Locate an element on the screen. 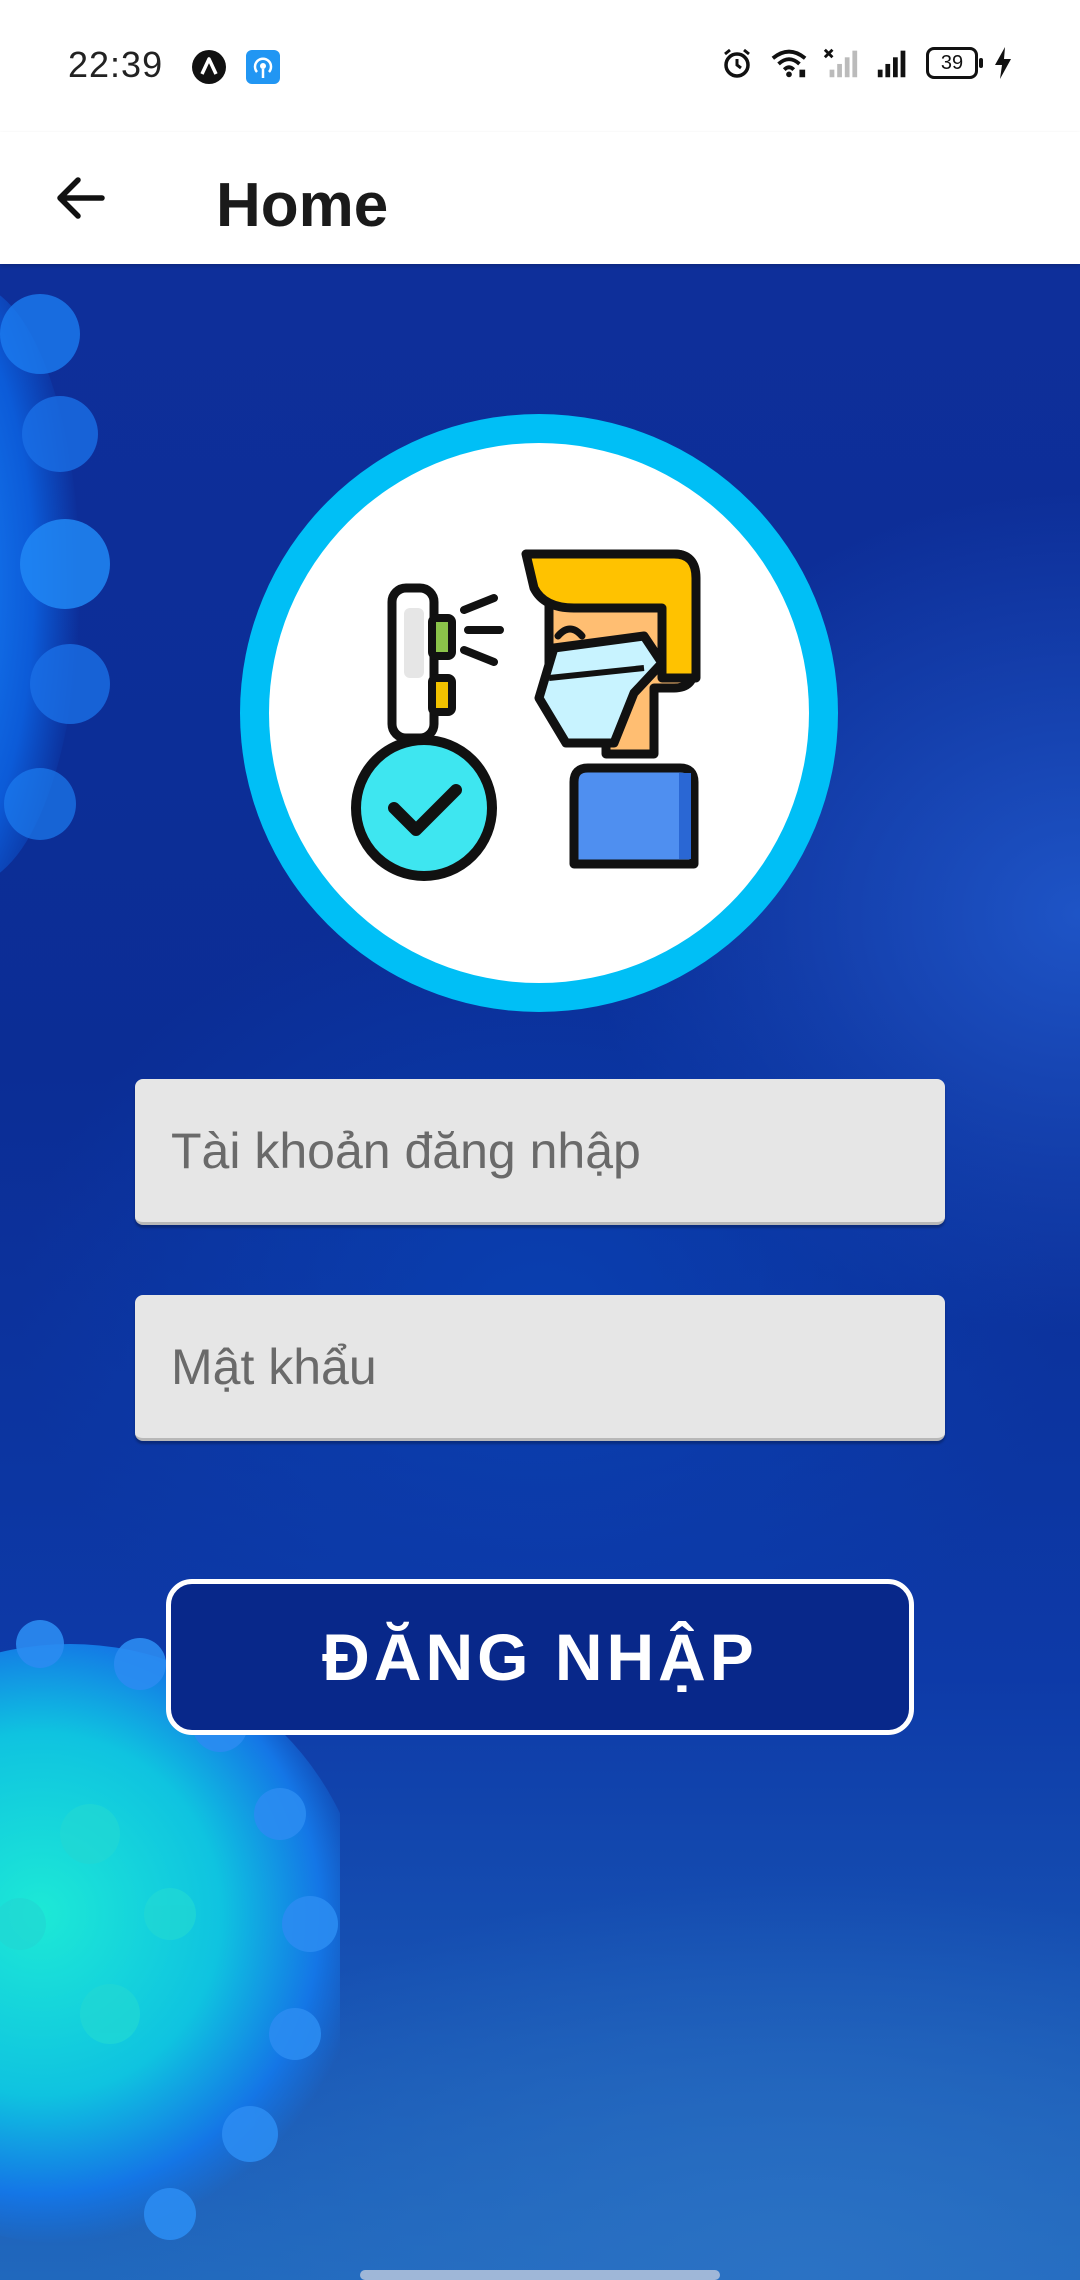  back-button is located at coordinates (80, 198).